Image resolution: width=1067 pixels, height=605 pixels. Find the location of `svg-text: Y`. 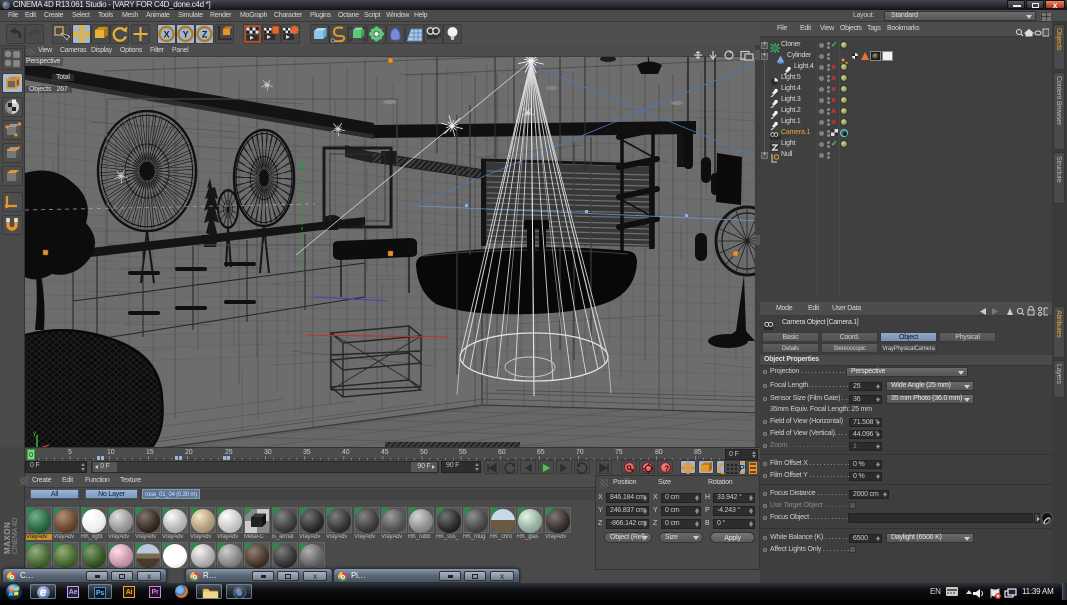

svg-text: Y is located at coordinates (186, 35).